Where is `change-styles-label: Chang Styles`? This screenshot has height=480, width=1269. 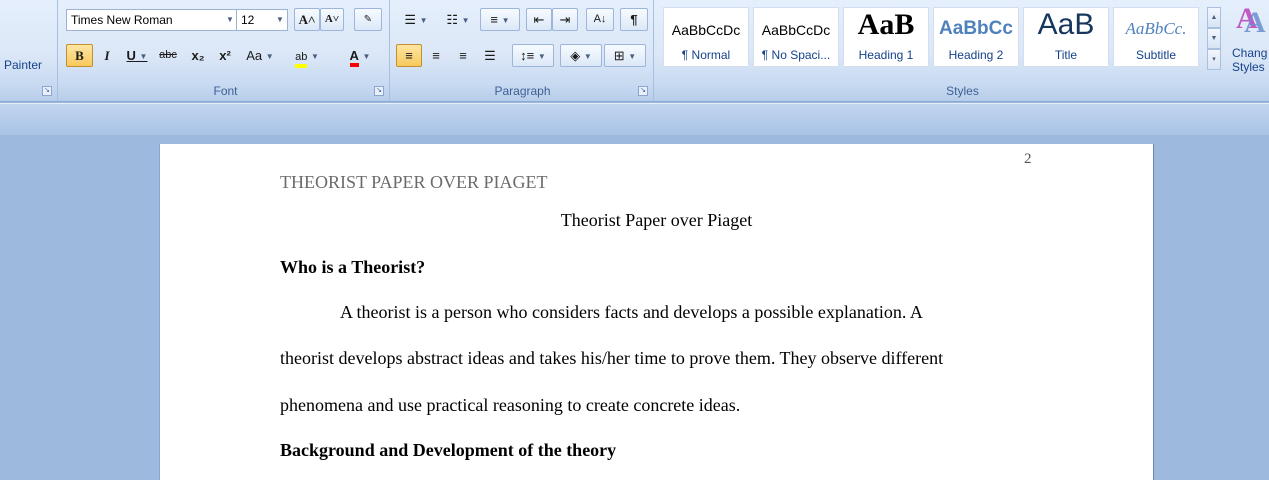 change-styles-label: Chang Styles is located at coordinates (1249, 60).